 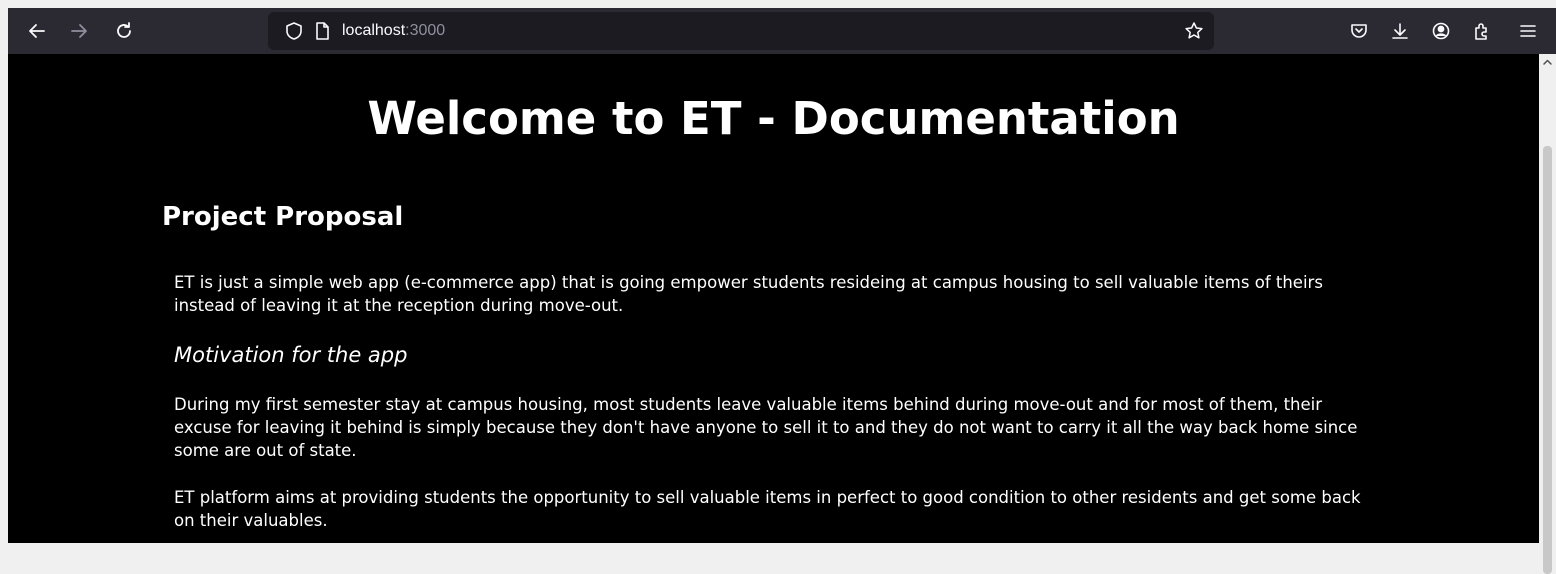 I want to click on forward-button, so click(x=79, y=31).